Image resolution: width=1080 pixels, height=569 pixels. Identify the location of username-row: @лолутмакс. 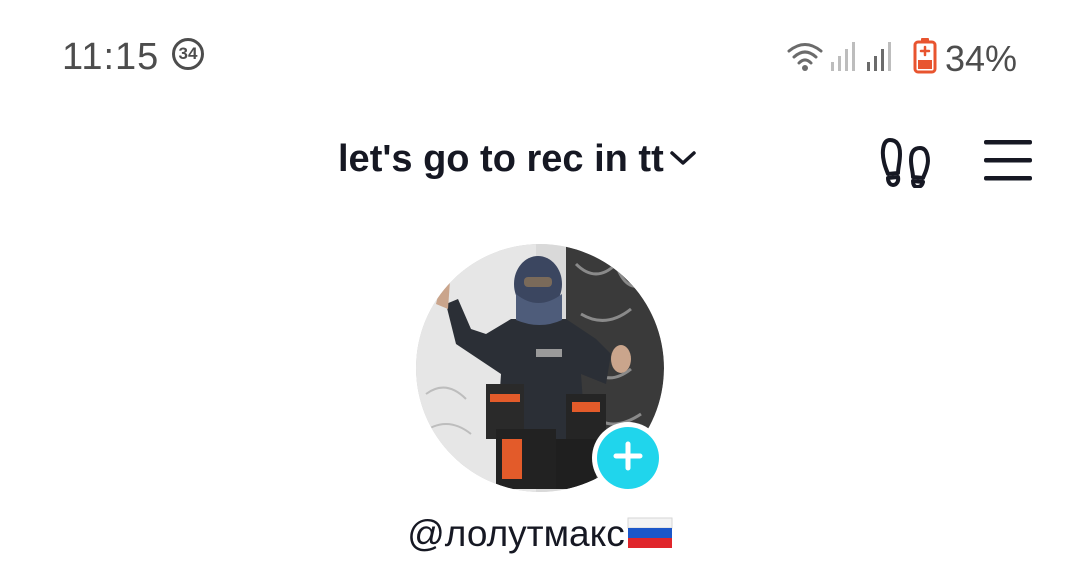
(540, 533).